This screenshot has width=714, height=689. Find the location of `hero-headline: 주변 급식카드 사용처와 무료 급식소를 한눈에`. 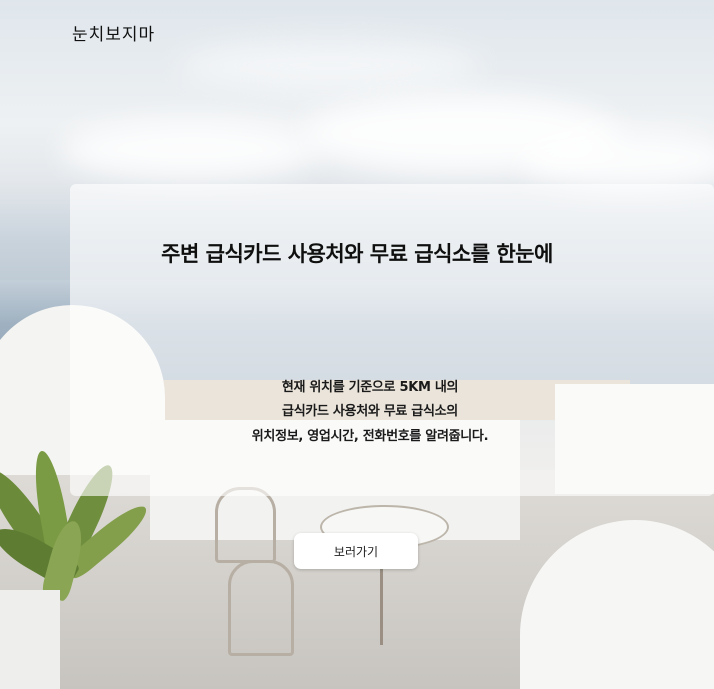

hero-headline: 주변 급식카드 사용처와 무료 급식소를 한눈에 is located at coordinates (357, 254).